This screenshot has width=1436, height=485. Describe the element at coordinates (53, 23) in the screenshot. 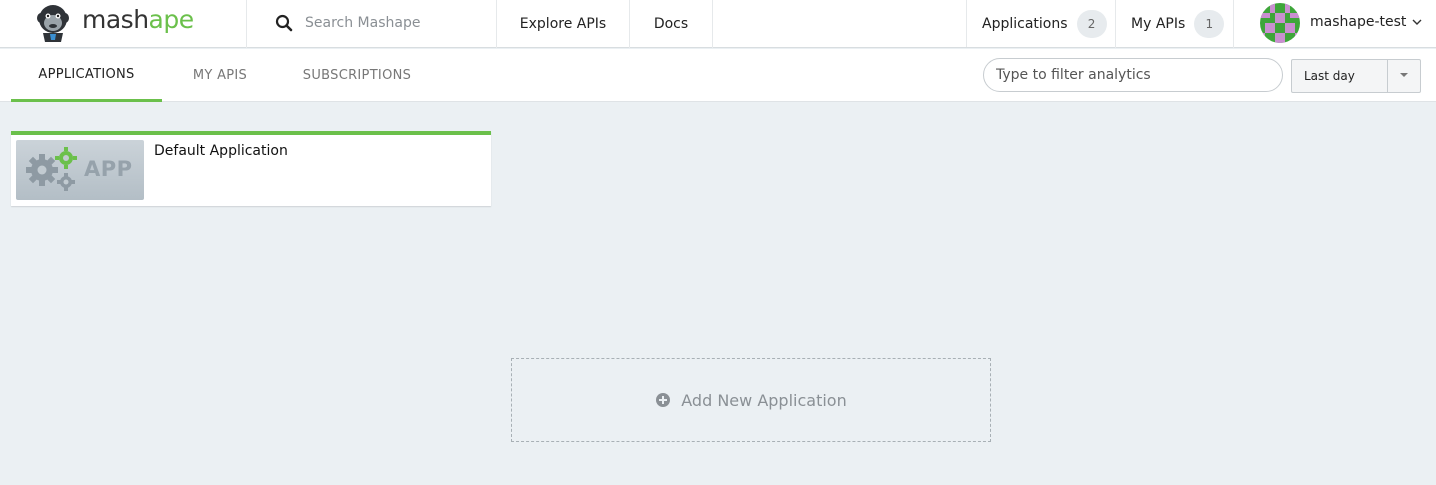

I see `gorilla-mascot-icon` at that location.